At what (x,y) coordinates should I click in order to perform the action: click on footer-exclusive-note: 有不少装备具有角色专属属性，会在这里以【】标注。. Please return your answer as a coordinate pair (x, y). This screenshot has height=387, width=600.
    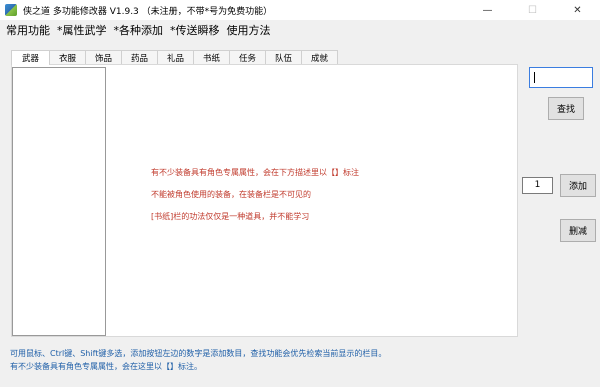
    Looking at the image, I should click on (106, 366).